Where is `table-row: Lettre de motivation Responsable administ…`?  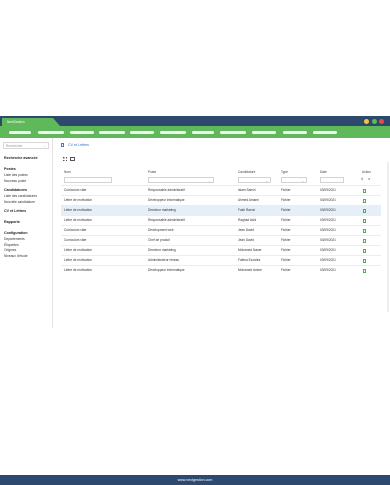 table-row: Lettre de motivation Responsable administ… is located at coordinates (221, 220).